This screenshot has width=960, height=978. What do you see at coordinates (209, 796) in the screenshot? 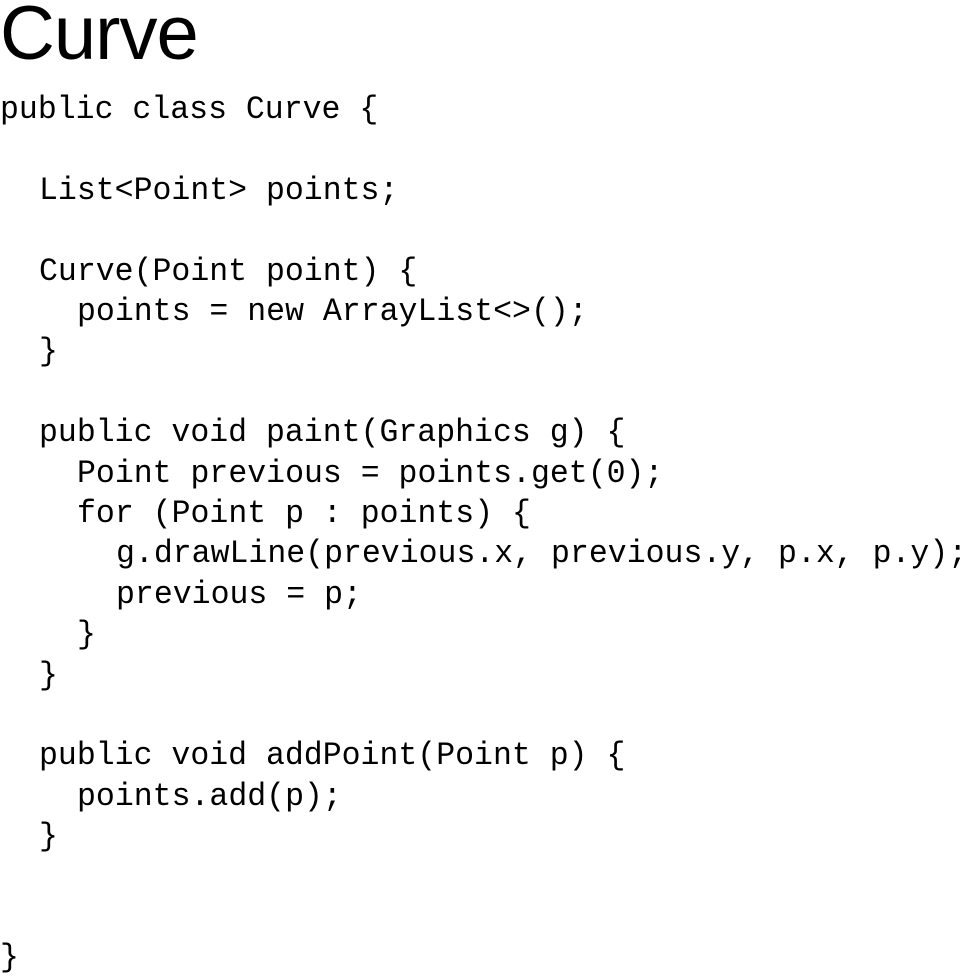
I see `code-line: points.add(p);` at bounding box center [209, 796].